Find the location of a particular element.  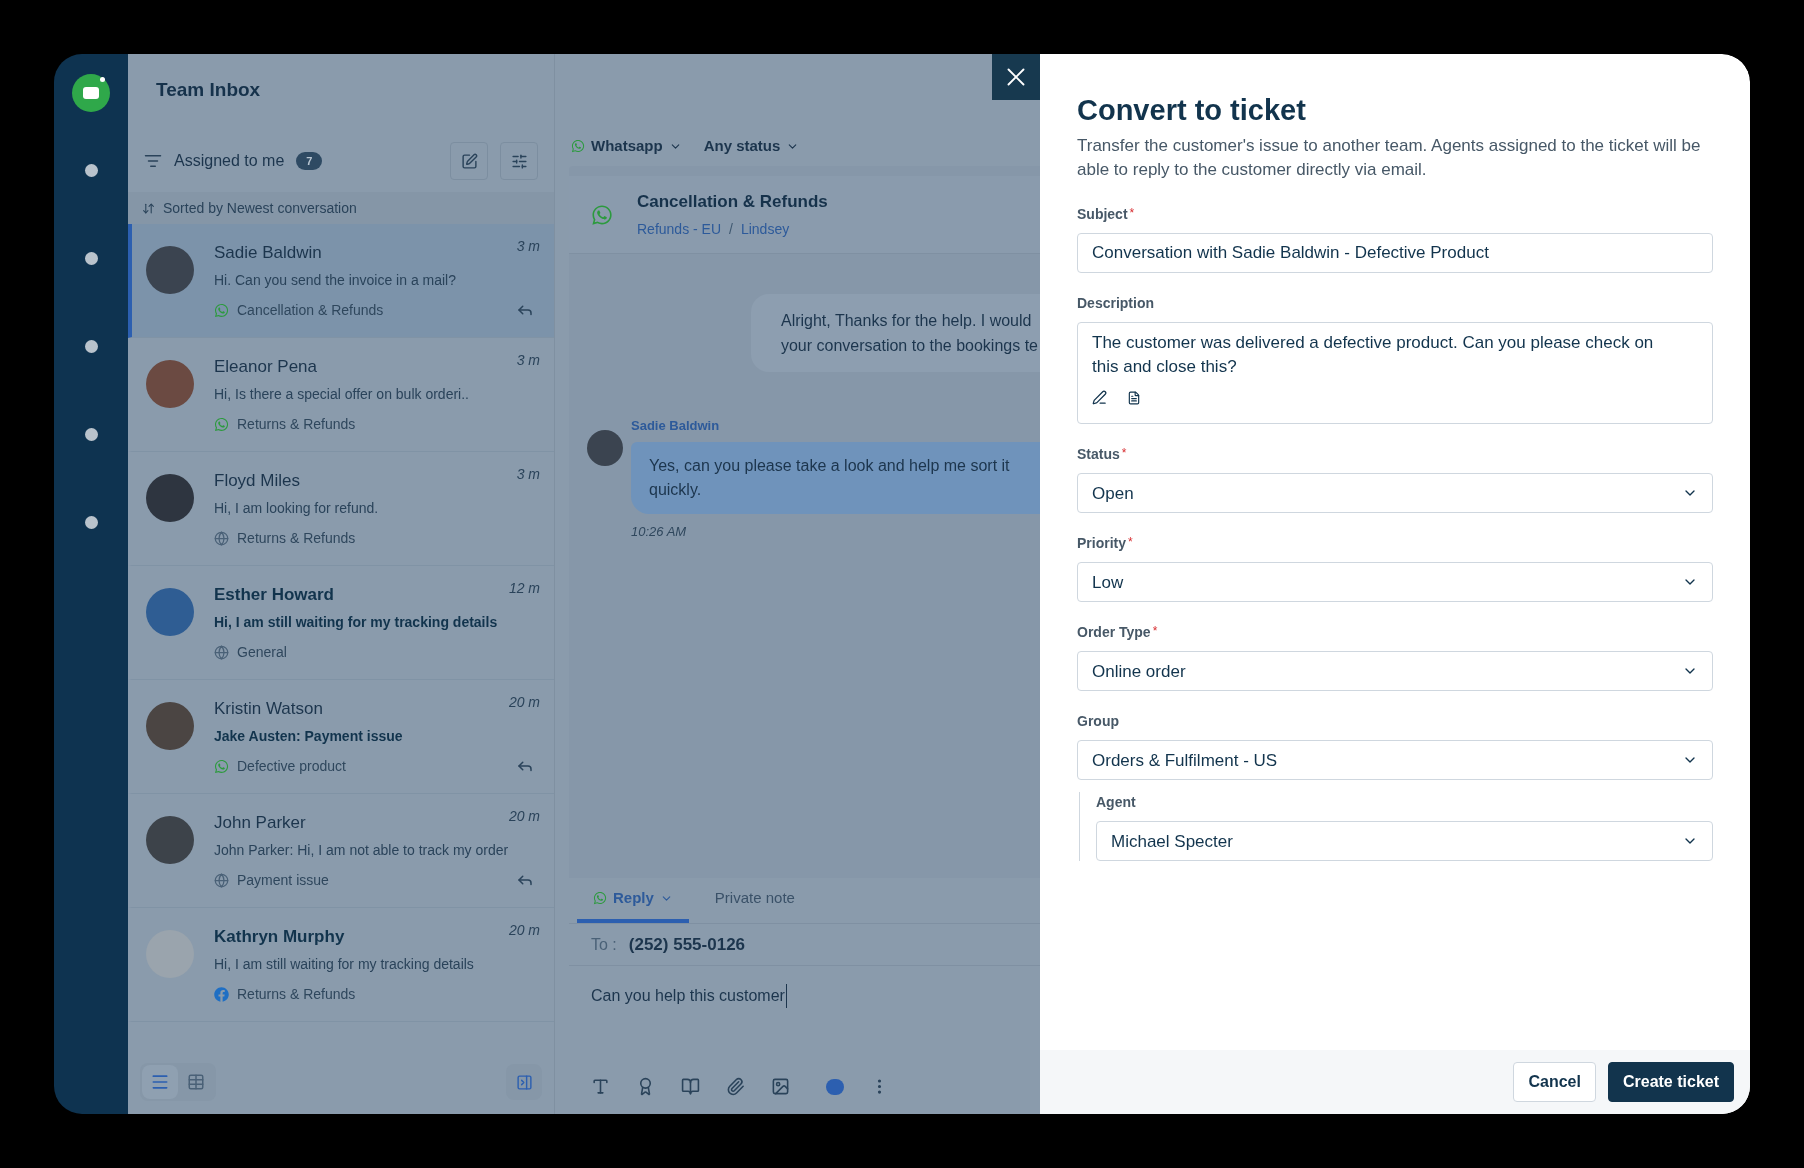

description-editor: The customer was delivered a defective product. Can you please check on this and close this? is located at coordinates (1395, 373).